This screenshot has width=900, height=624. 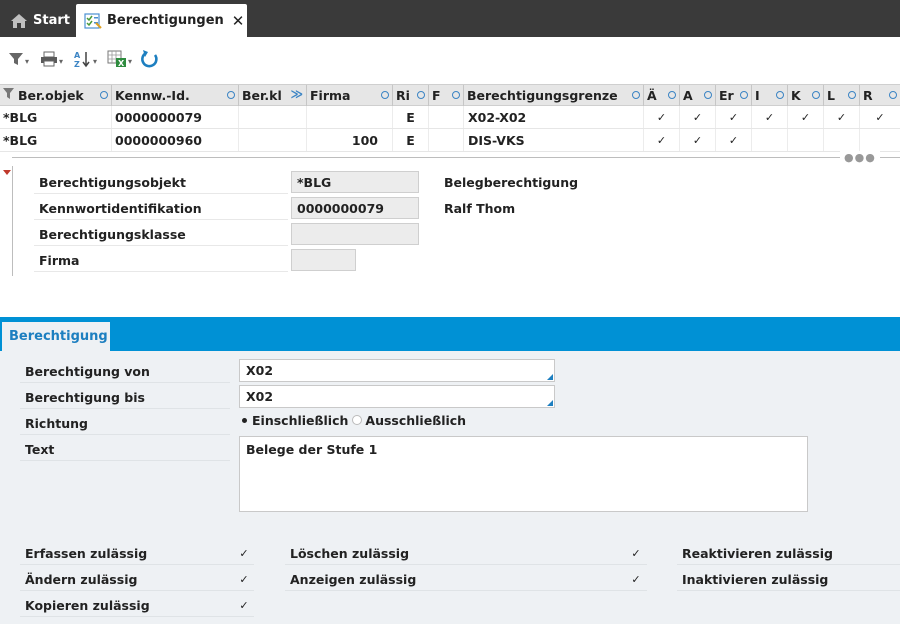 I want to click on text-textarea: Belege der Stufe 1, so click(x=523, y=474).